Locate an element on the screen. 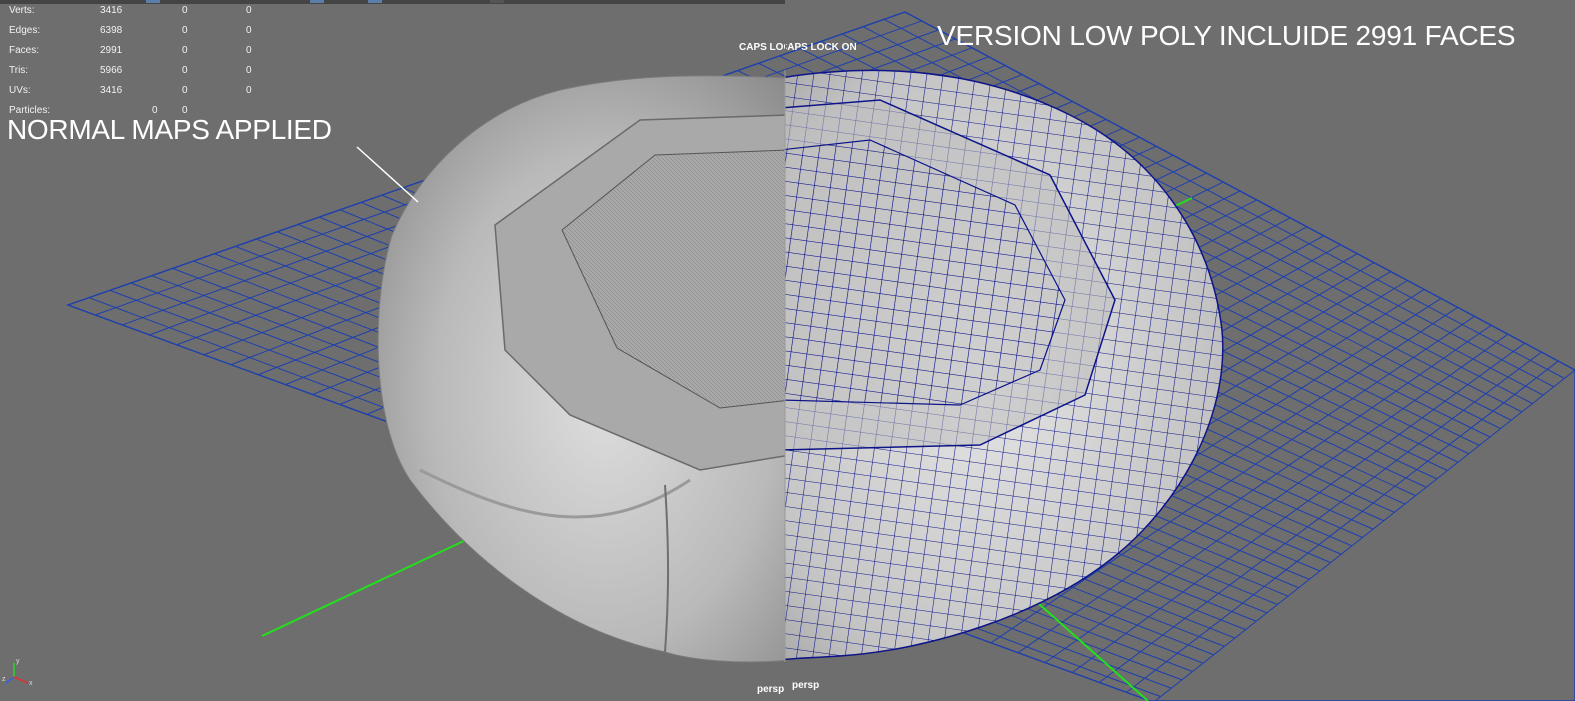 This screenshot has height=701, width=1575. camera-label-right: persp is located at coordinates (806, 685).